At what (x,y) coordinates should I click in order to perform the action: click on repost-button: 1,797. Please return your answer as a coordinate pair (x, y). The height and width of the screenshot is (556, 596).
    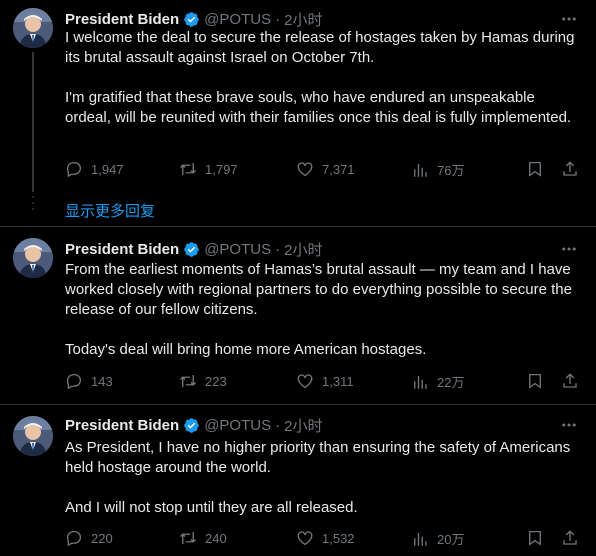
    Looking at the image, I should click on (208, 169).